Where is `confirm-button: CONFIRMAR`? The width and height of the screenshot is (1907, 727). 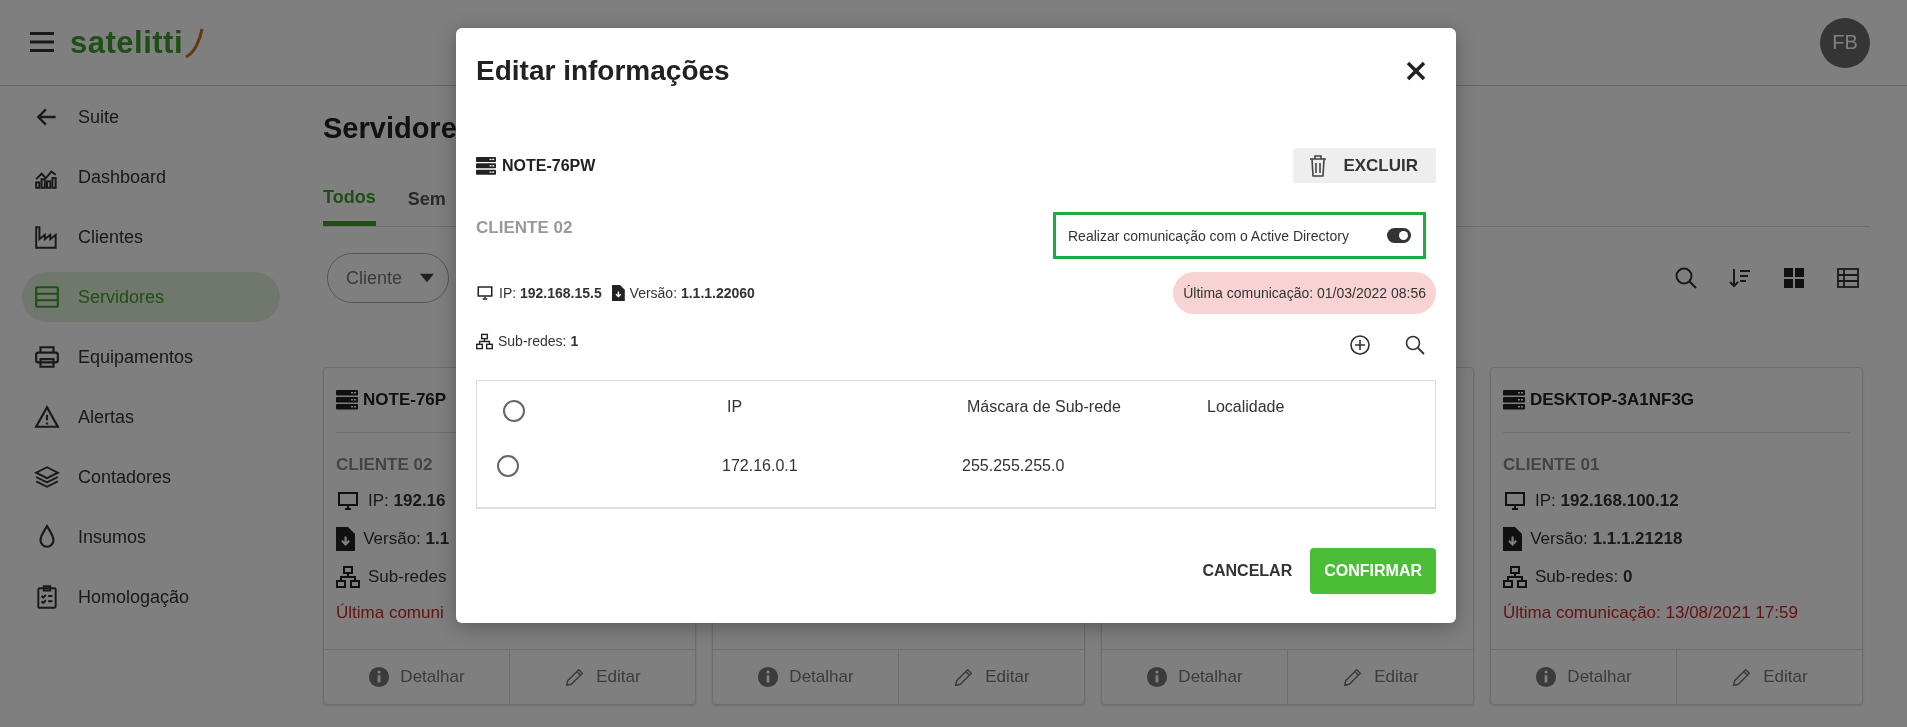 confirm-button: CONFIRMAR is located at coordinates (1373, 571).